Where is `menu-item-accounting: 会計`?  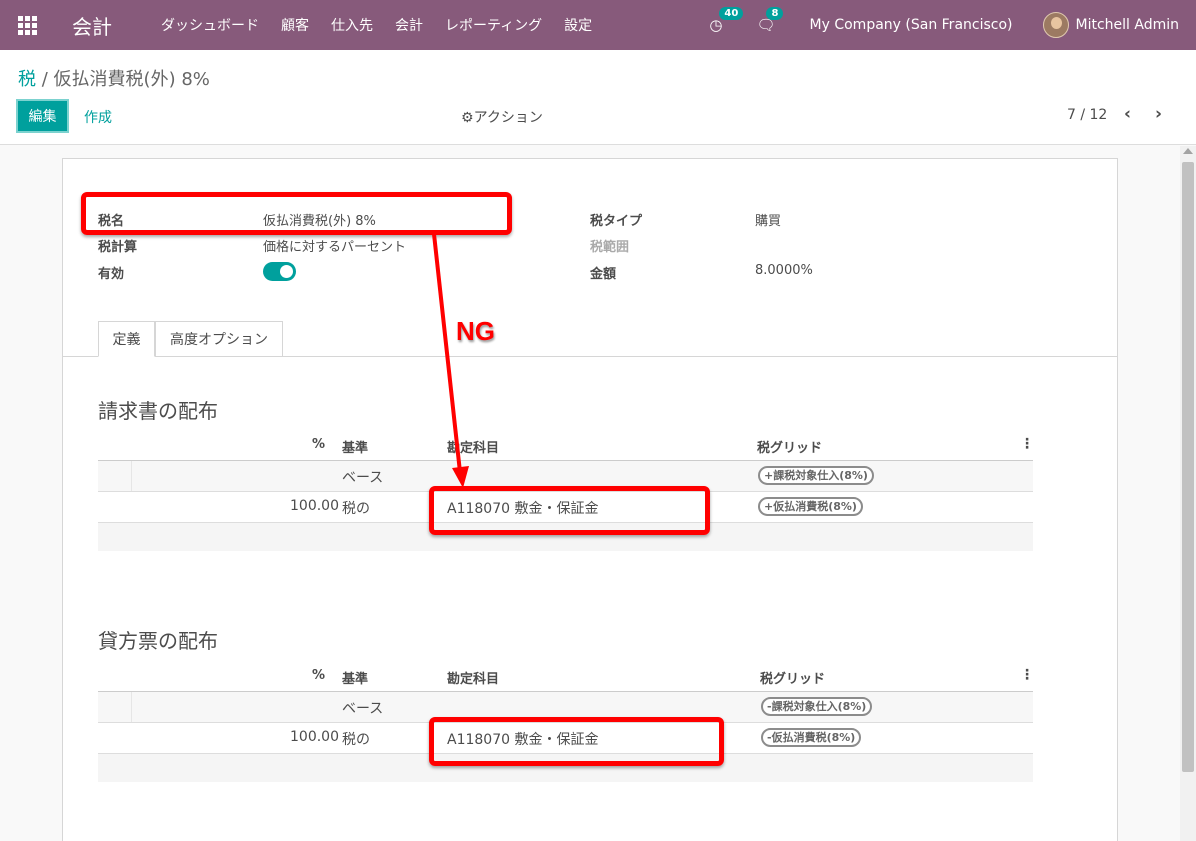 menu-item-accounting: 会計 is located at coordinates (409, 25).